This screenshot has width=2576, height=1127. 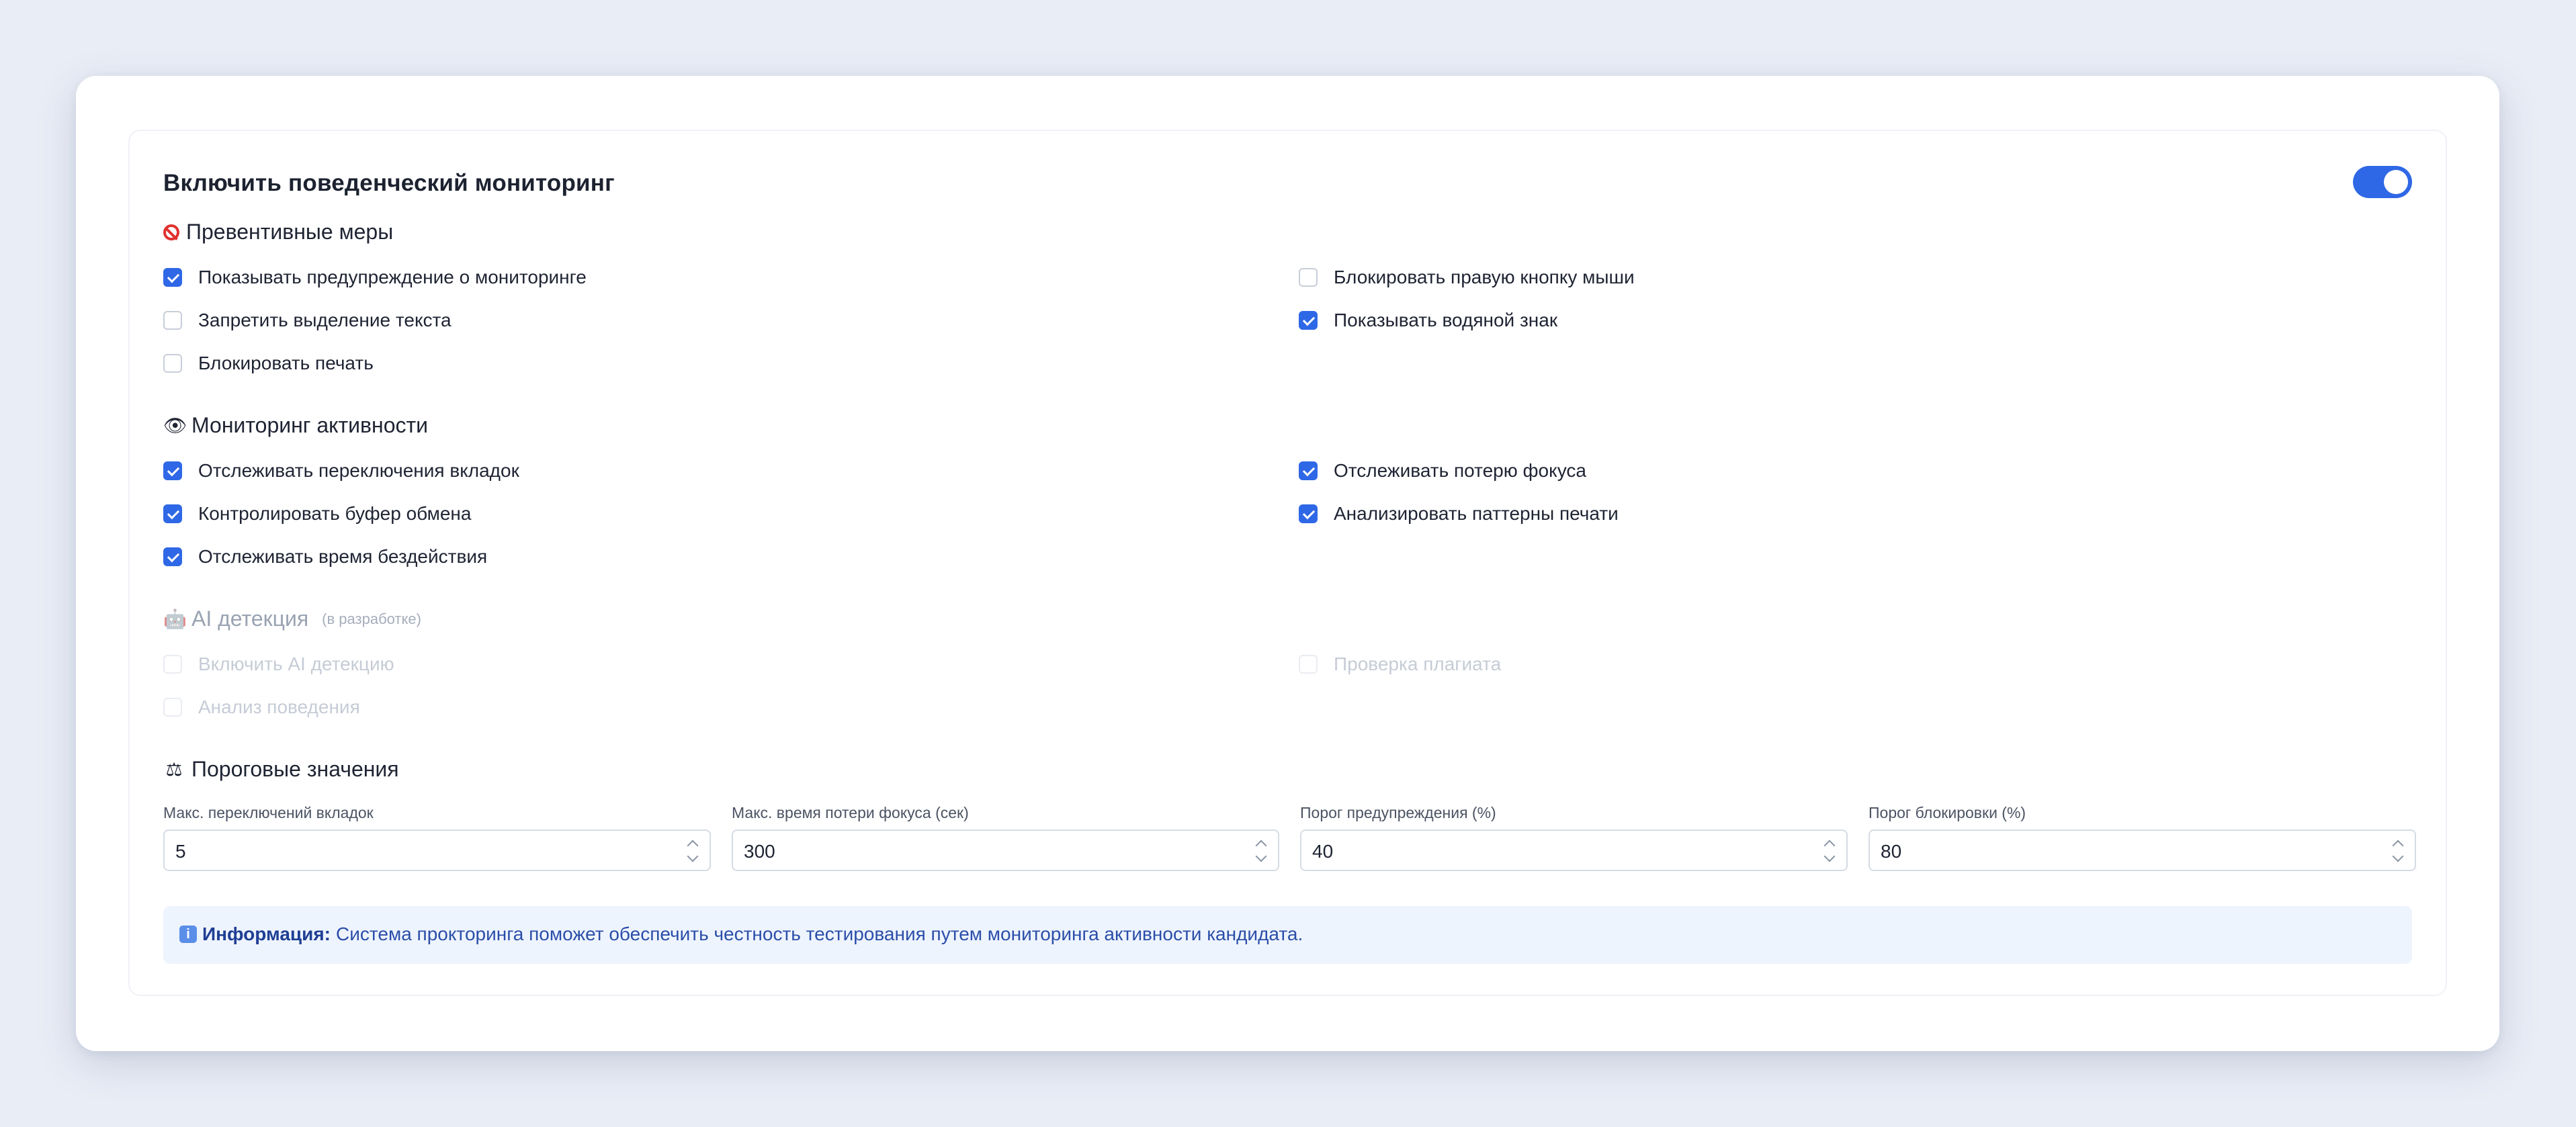 What do you see at coordinates (371, 618) in the screenshot?
I see `in-development-hint: (в разработке)` at bounding box center [371, 618].